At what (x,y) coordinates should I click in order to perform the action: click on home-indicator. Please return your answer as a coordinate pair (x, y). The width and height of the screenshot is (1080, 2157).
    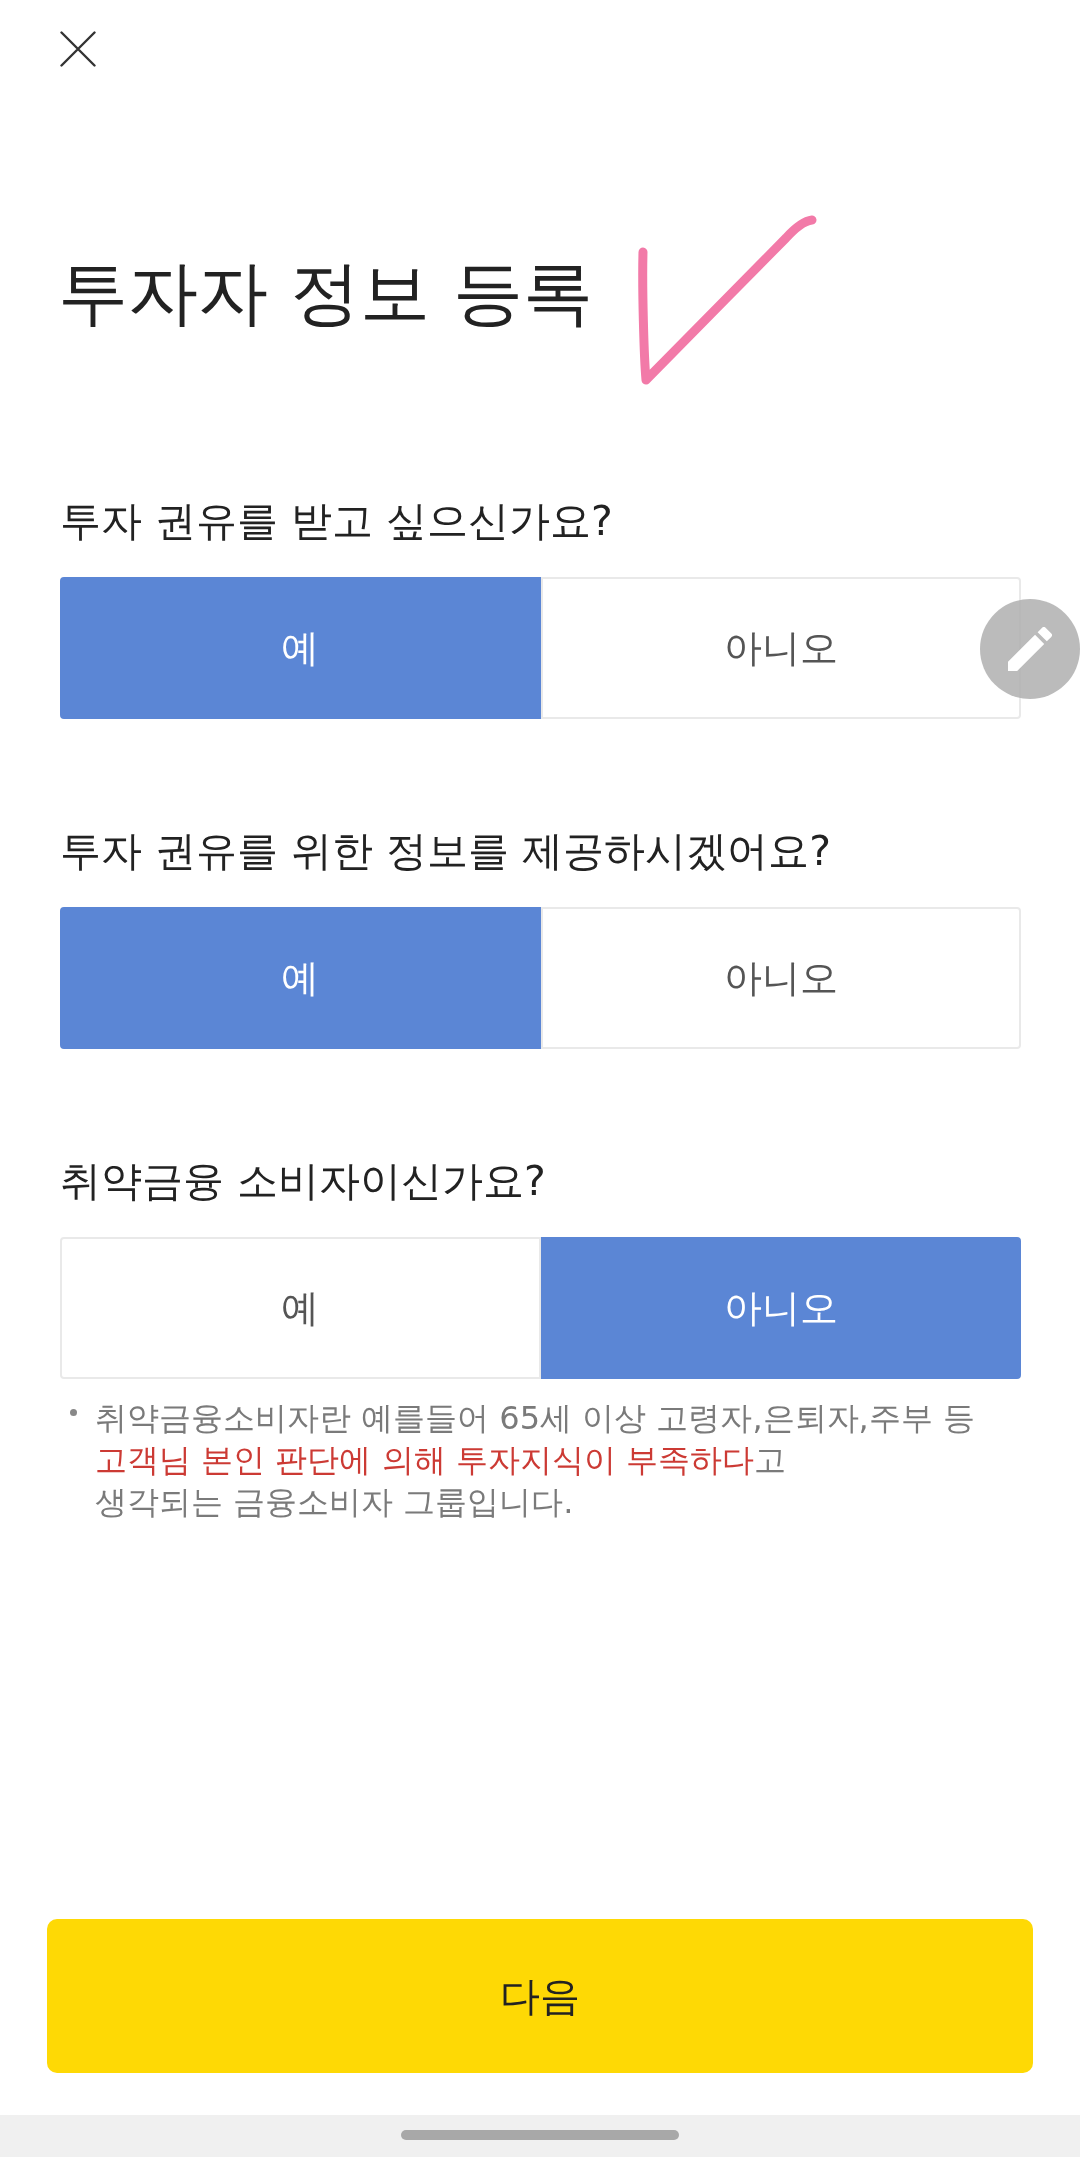
    Looking at the image, I should click on (540, 2135).